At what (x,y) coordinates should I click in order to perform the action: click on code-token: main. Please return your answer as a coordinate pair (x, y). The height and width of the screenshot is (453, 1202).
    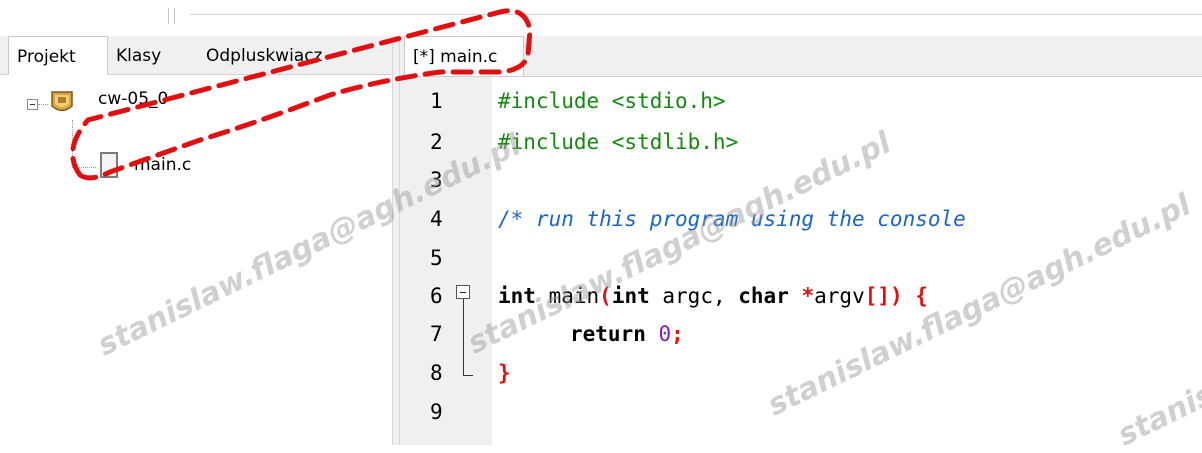
    Looking at the image, I should click on (567, 296).